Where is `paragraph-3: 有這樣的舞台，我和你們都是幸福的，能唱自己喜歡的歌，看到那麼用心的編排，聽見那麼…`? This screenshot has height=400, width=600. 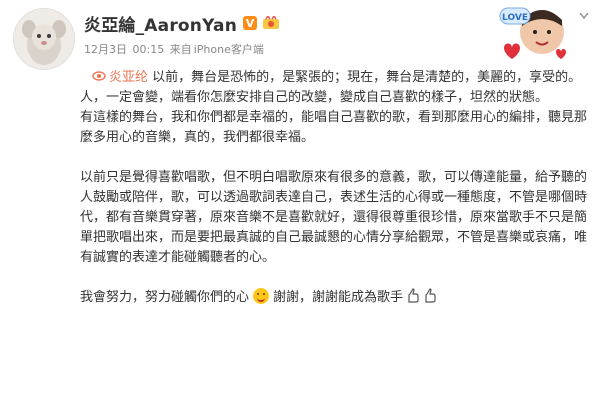
paragraph-3: 有這樣的舞台，我和你們都是幸福的，能唱自己喜歡的歌，看到那麼用心的編排，聽見那麼… is located at coordinates (334, 127).